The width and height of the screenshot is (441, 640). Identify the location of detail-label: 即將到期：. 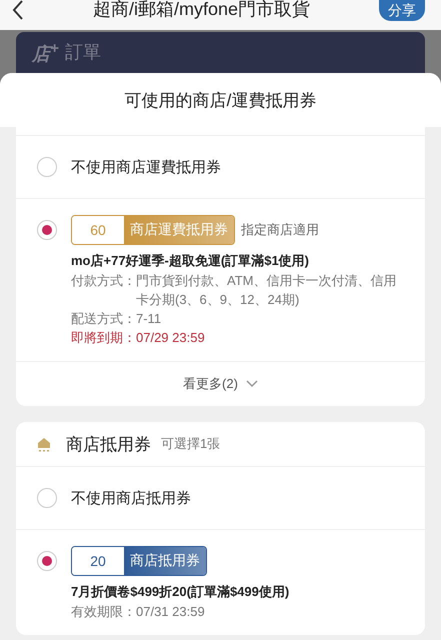
(103, 338).